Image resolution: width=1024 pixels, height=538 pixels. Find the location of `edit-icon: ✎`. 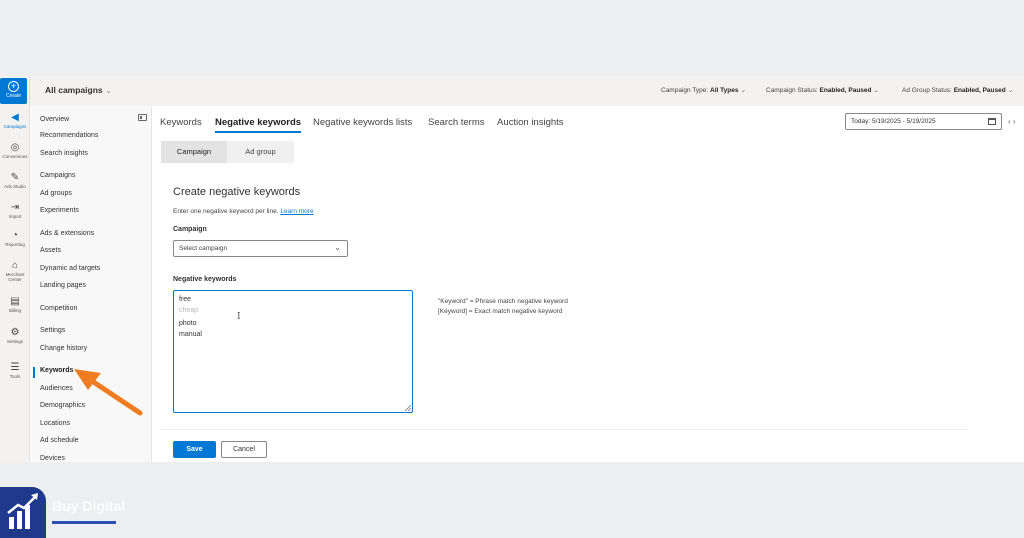

edit-icon: ✎ is located at coordinates (15, 177).